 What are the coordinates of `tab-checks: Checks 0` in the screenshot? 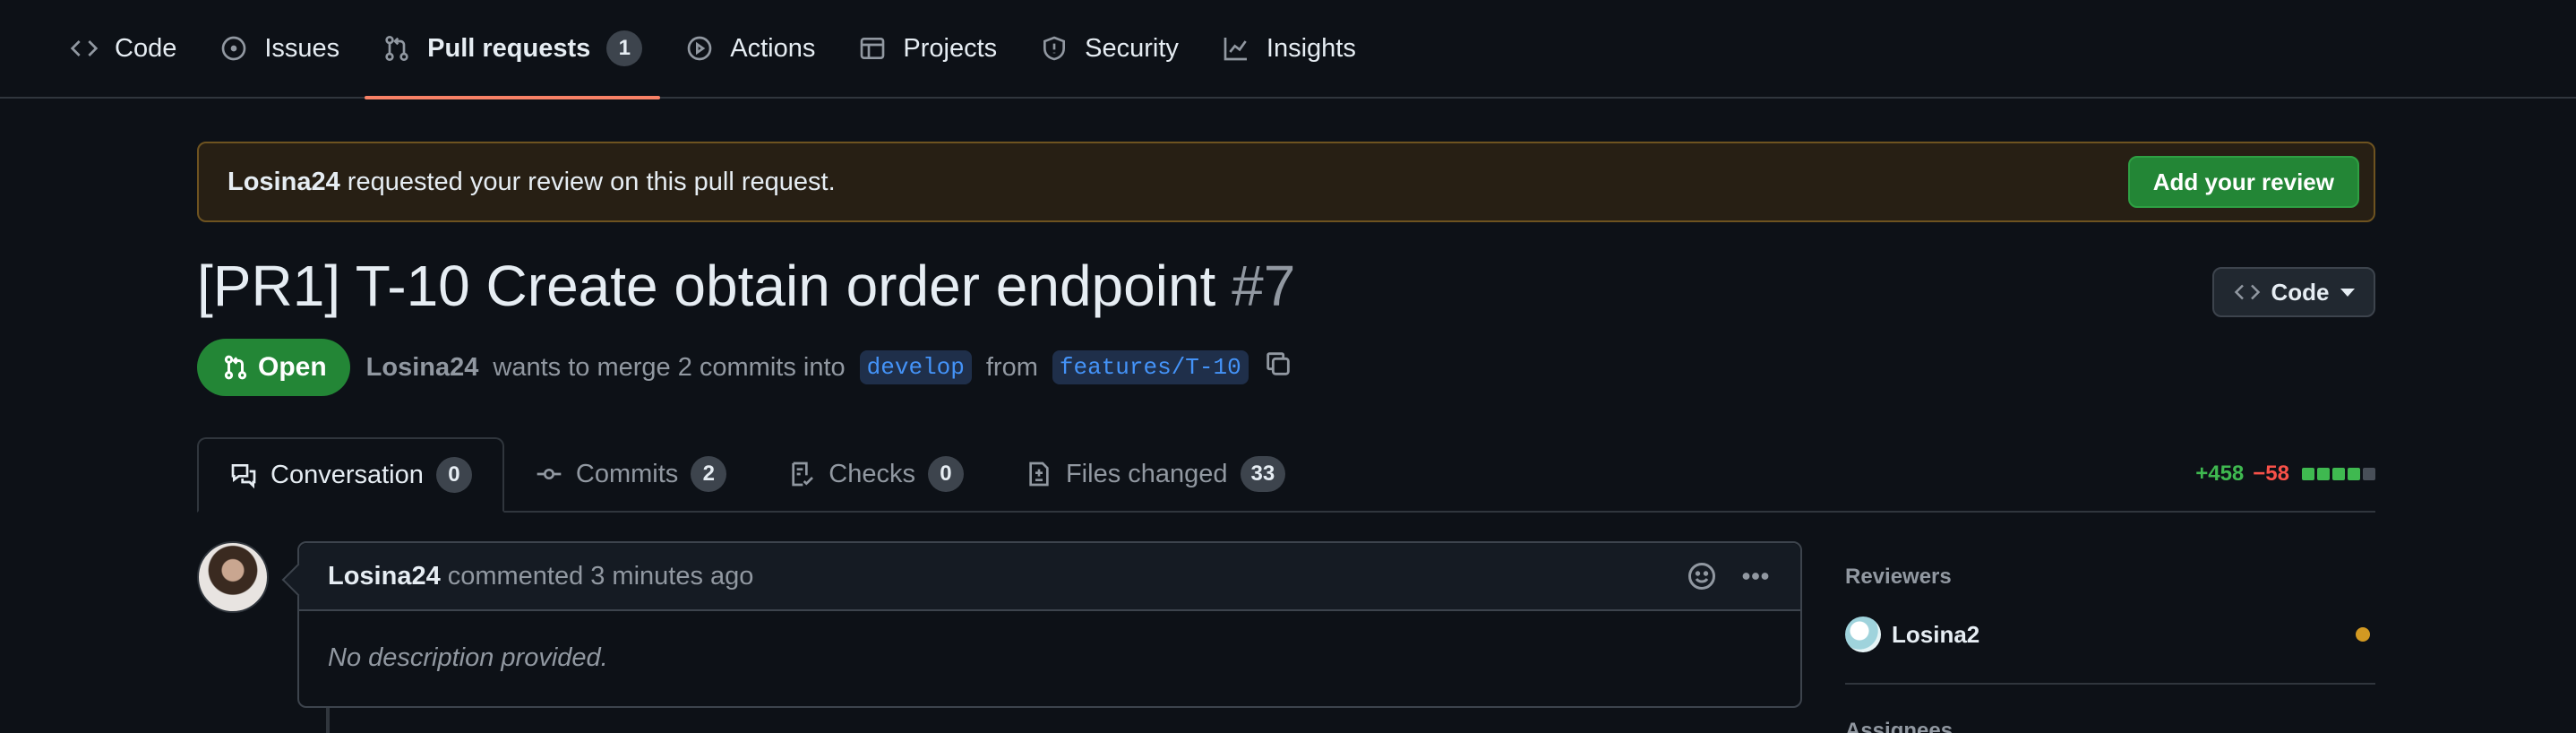 It's located at (875, 474).